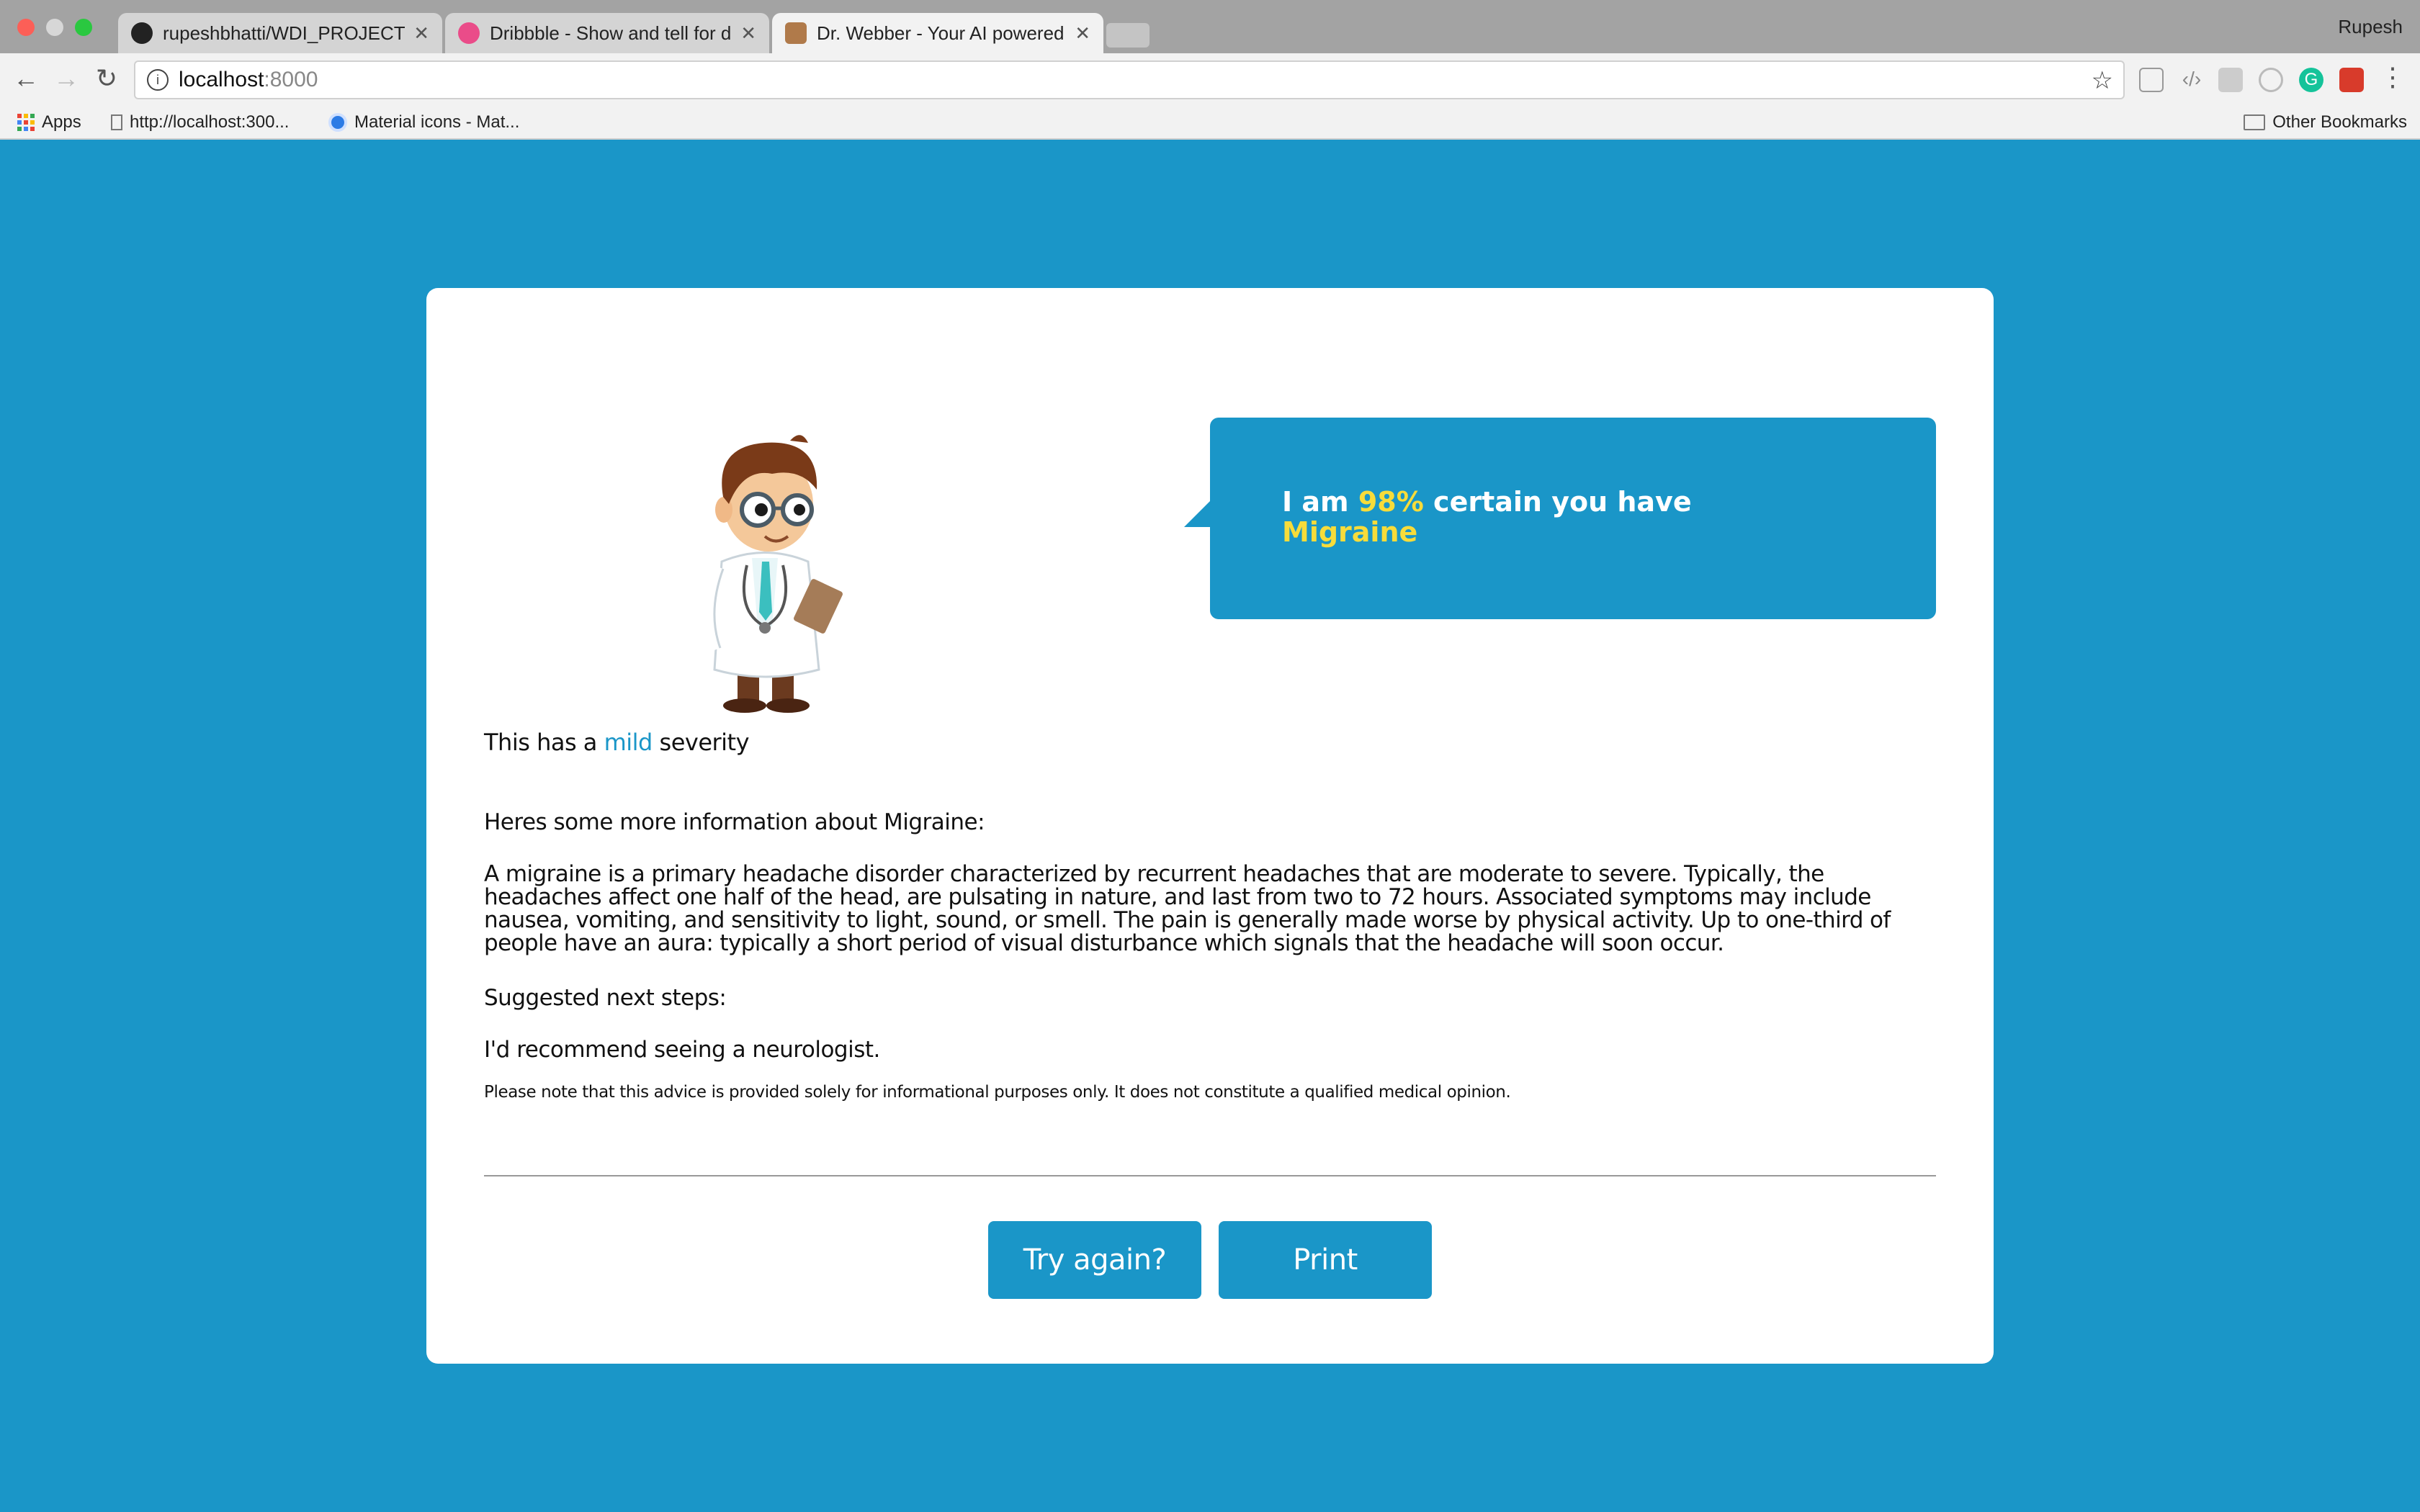 This screenshot has height=1512, width=2420. Describe the element at coordinates (2151, 80) in the screenshot. I see `extension-page-icon` at that location.